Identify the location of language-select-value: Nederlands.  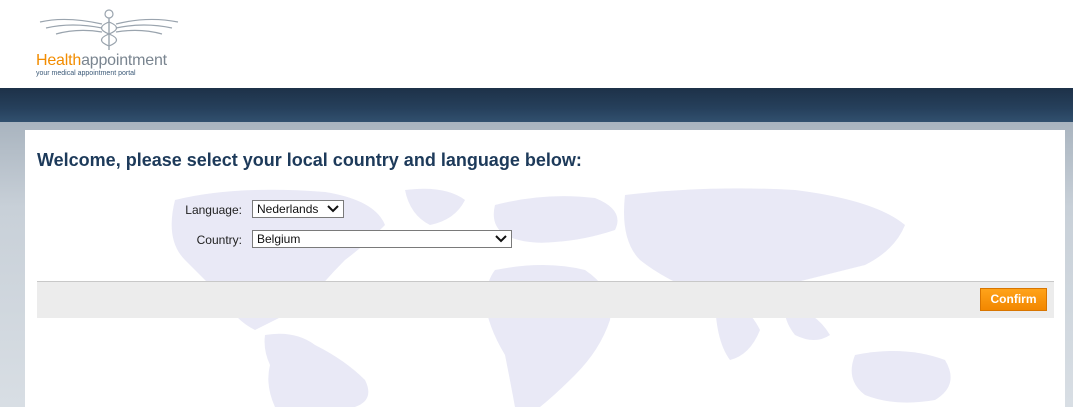
(288, 209).